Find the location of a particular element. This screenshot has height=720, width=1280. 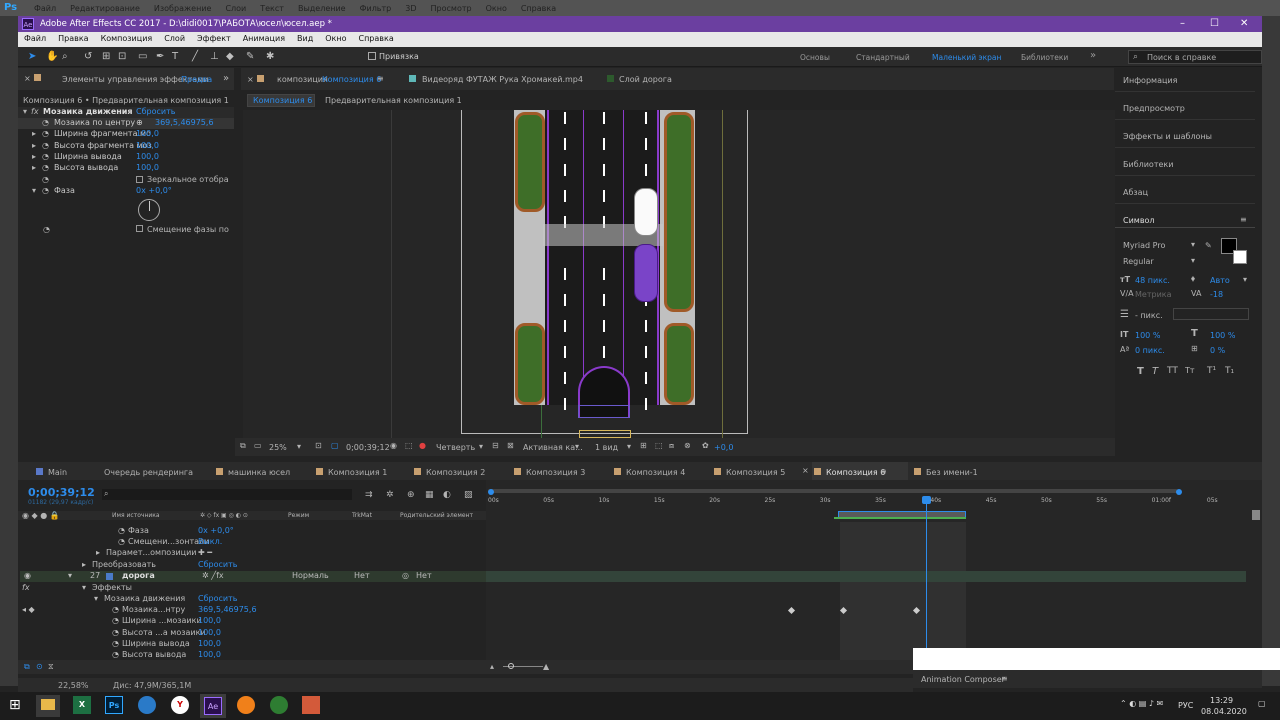

exposure-reset-icon: ✿ is located at coordinates (705, 445).